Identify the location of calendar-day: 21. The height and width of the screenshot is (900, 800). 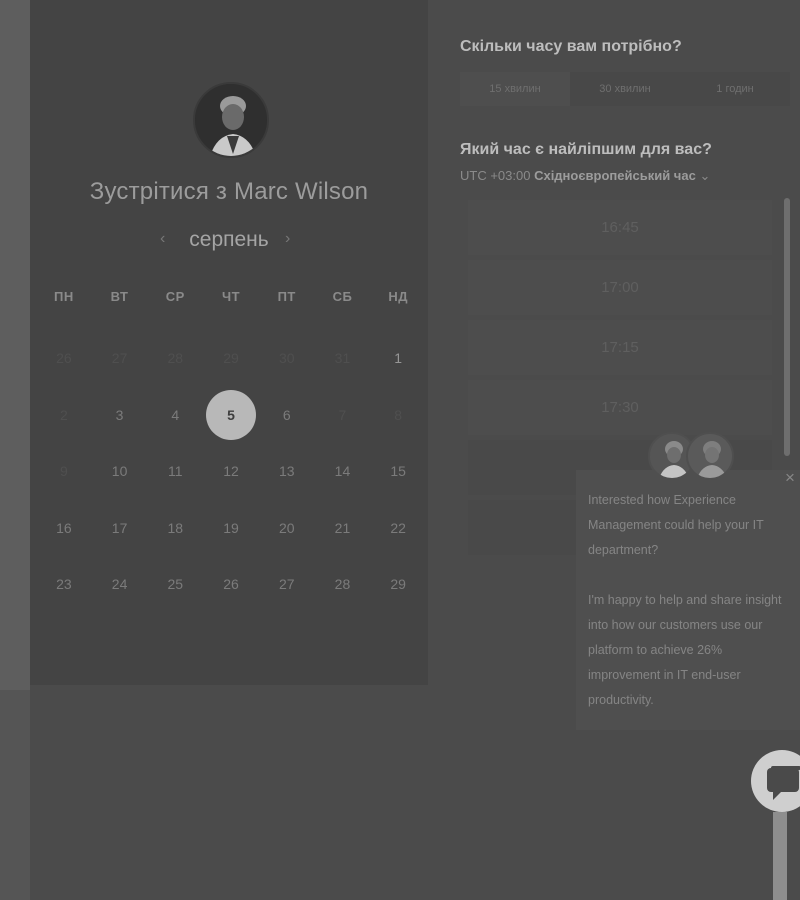
(343, 528).